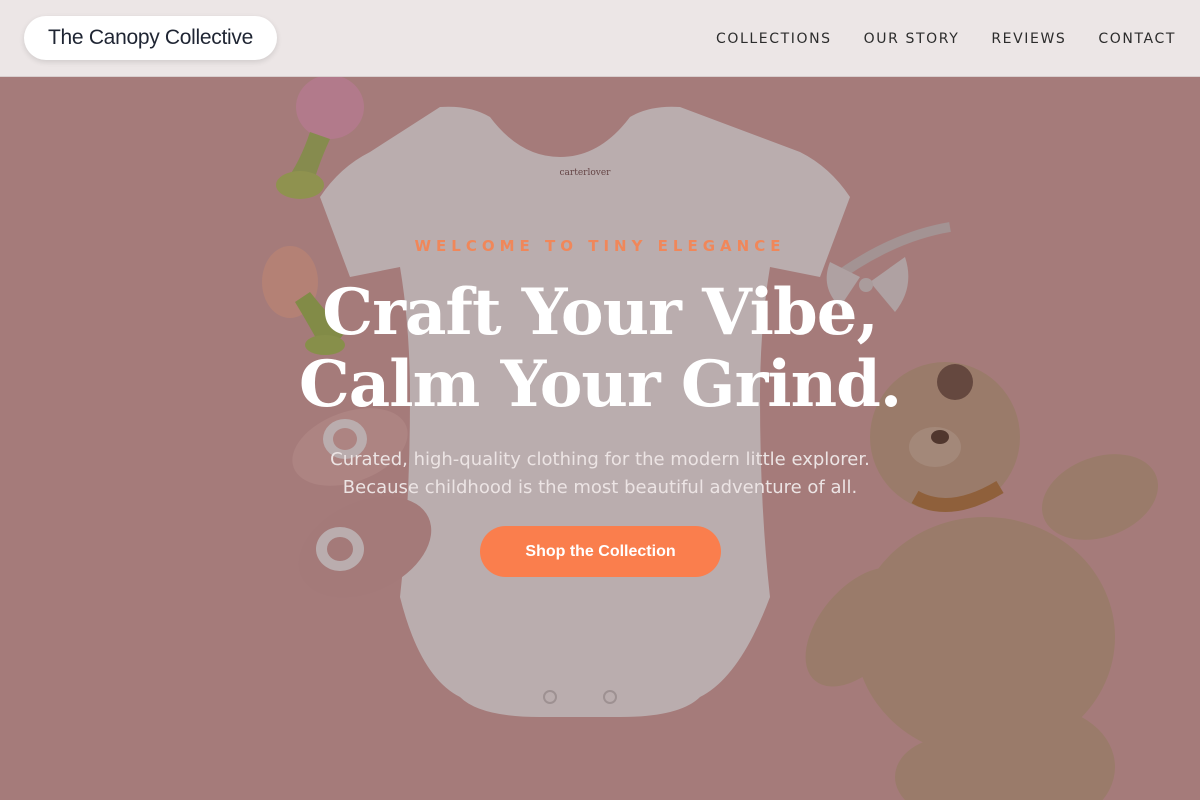  What do you see at coordinates (774, 39) in the screenshot?
I see `nav-collections: COLLECTIONS` at bounding box center [774, 39].